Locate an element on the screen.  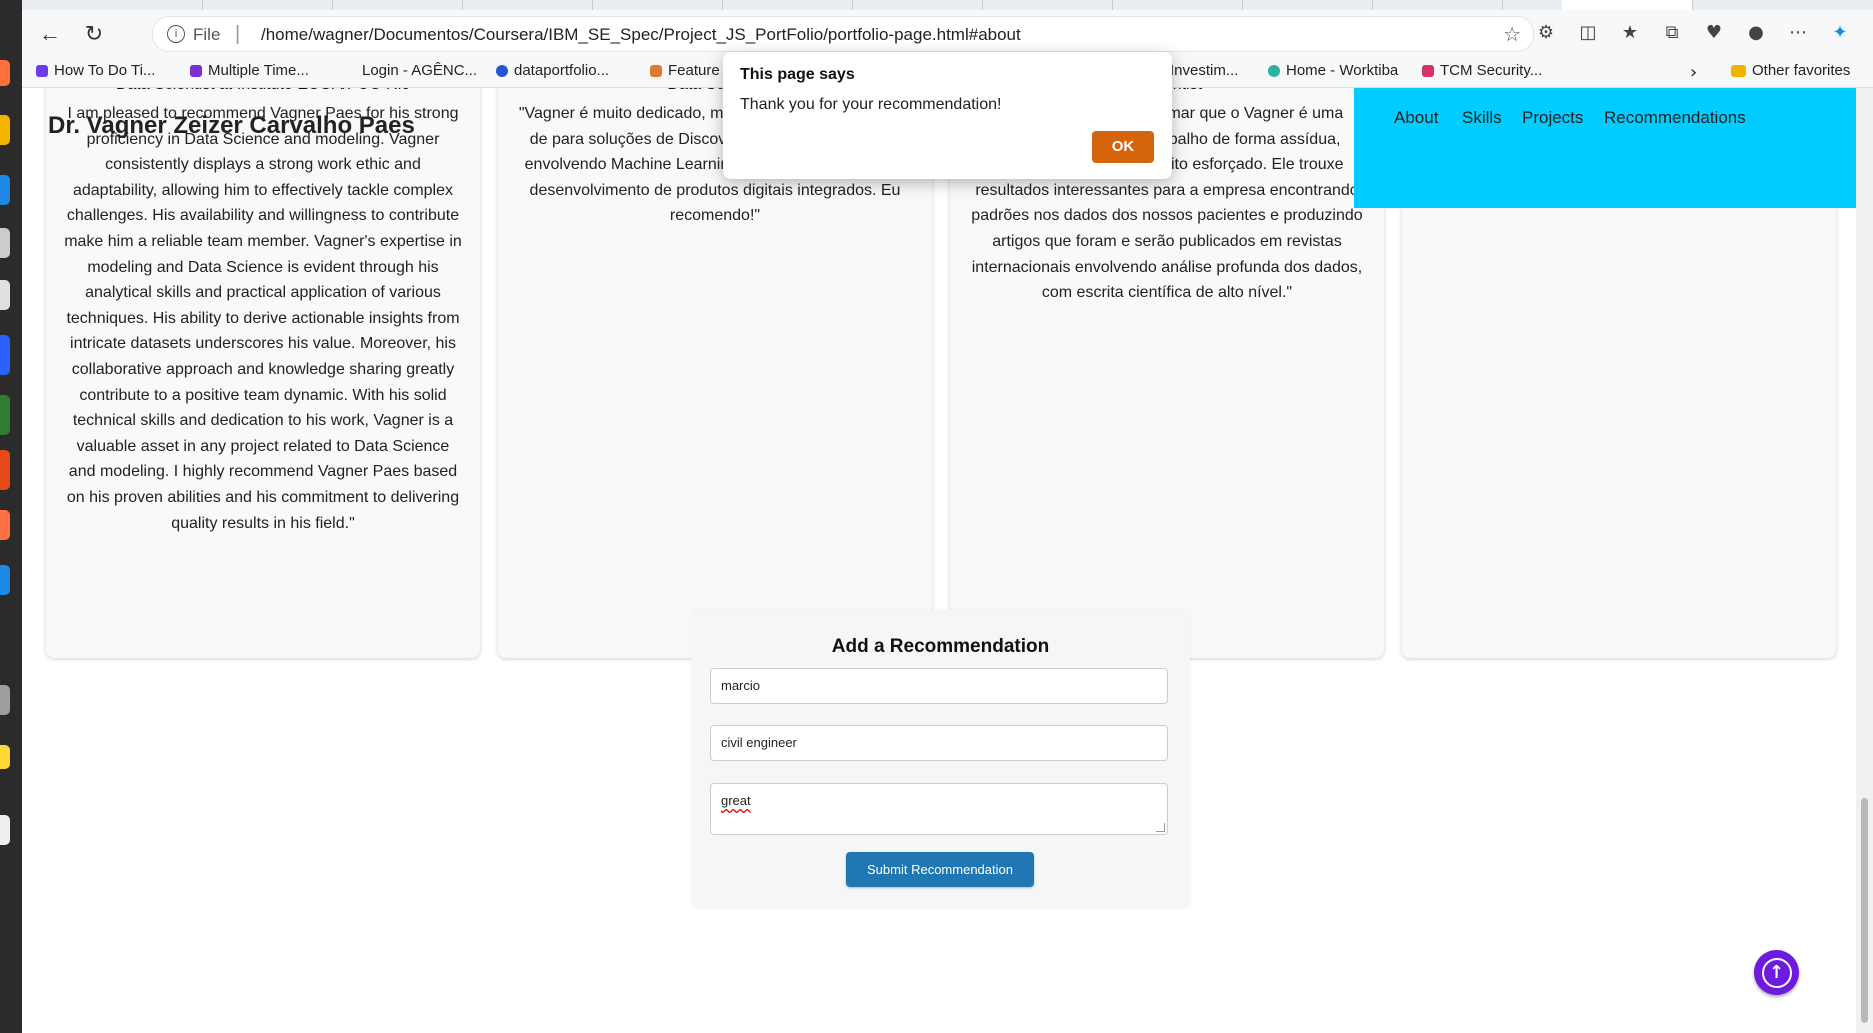
message-textarea: great is located at coordinates (939, 809).